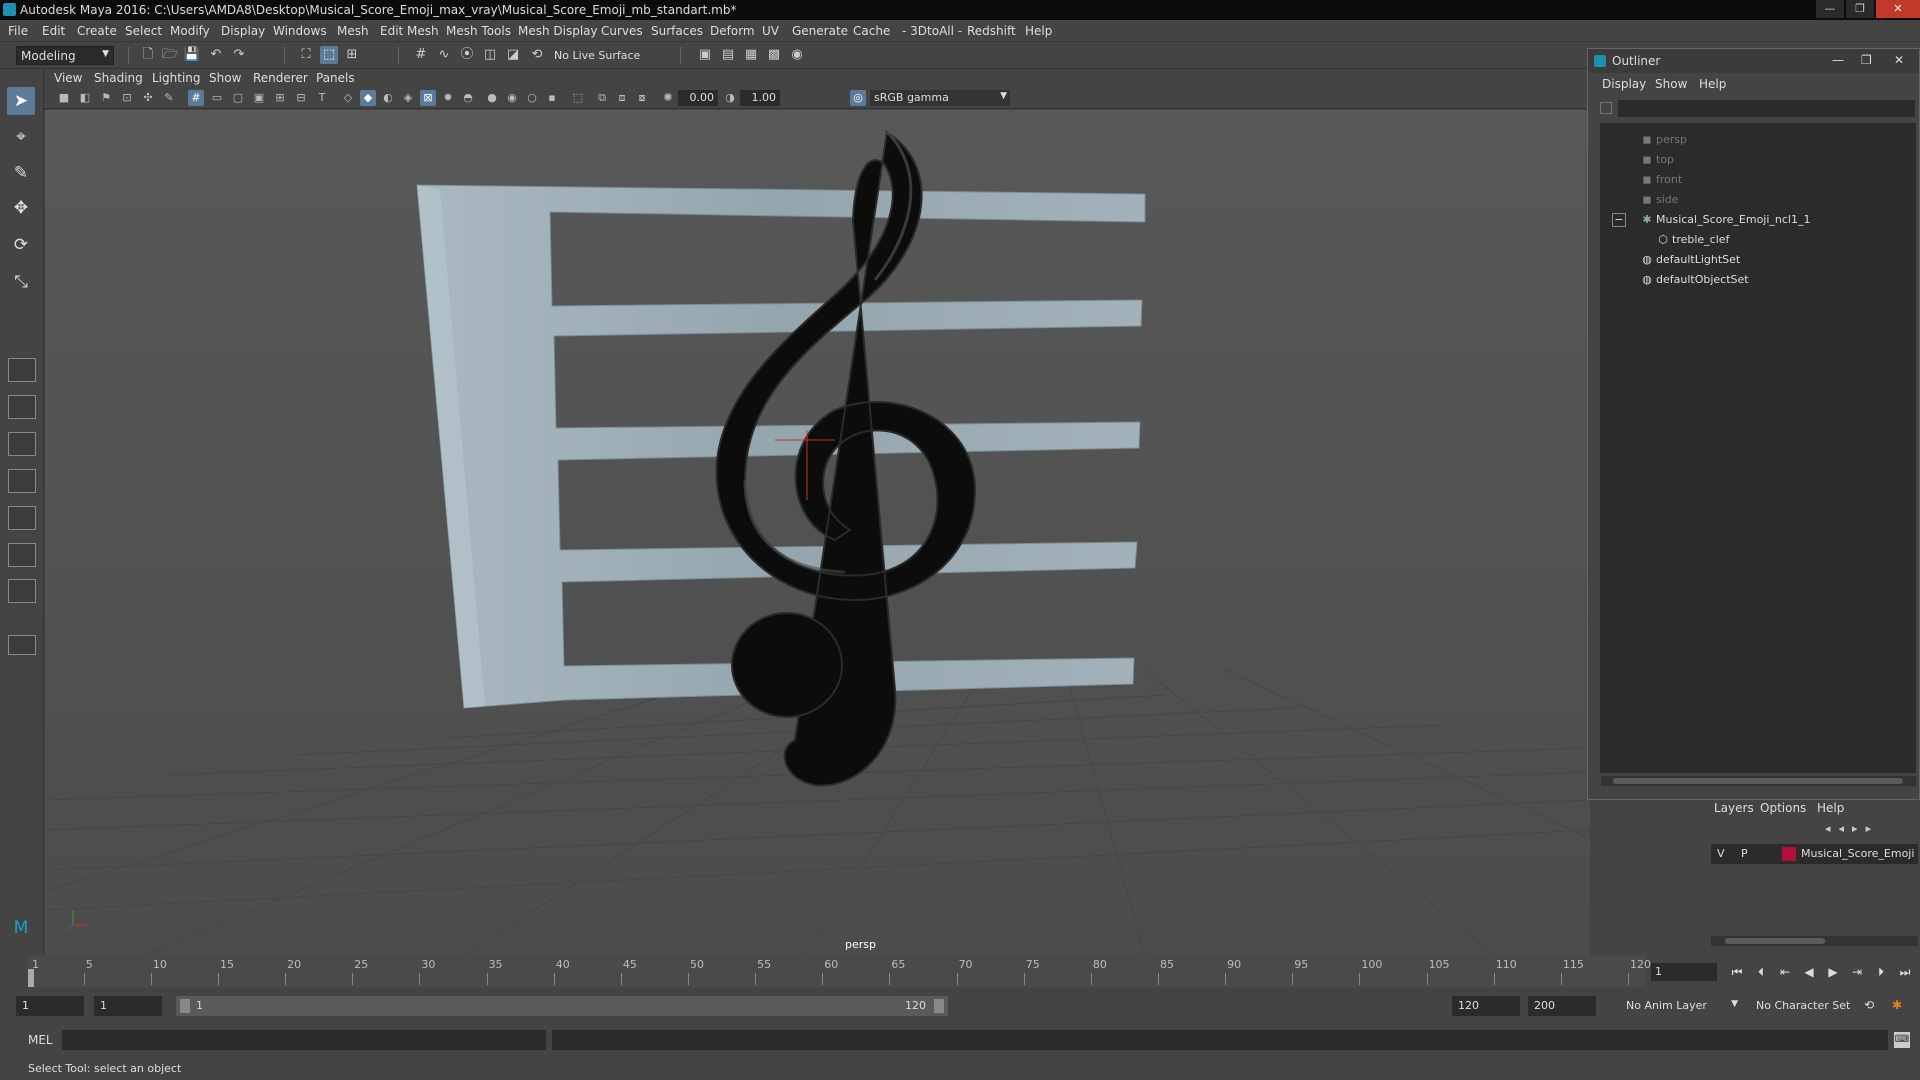 The width and height of the screenshot is (1920, 1080). What do you see at coordinates (1905, 972) in the screenshot?
I see `go-to-end-icon: ⏭` at bounding box center [1905, 972].